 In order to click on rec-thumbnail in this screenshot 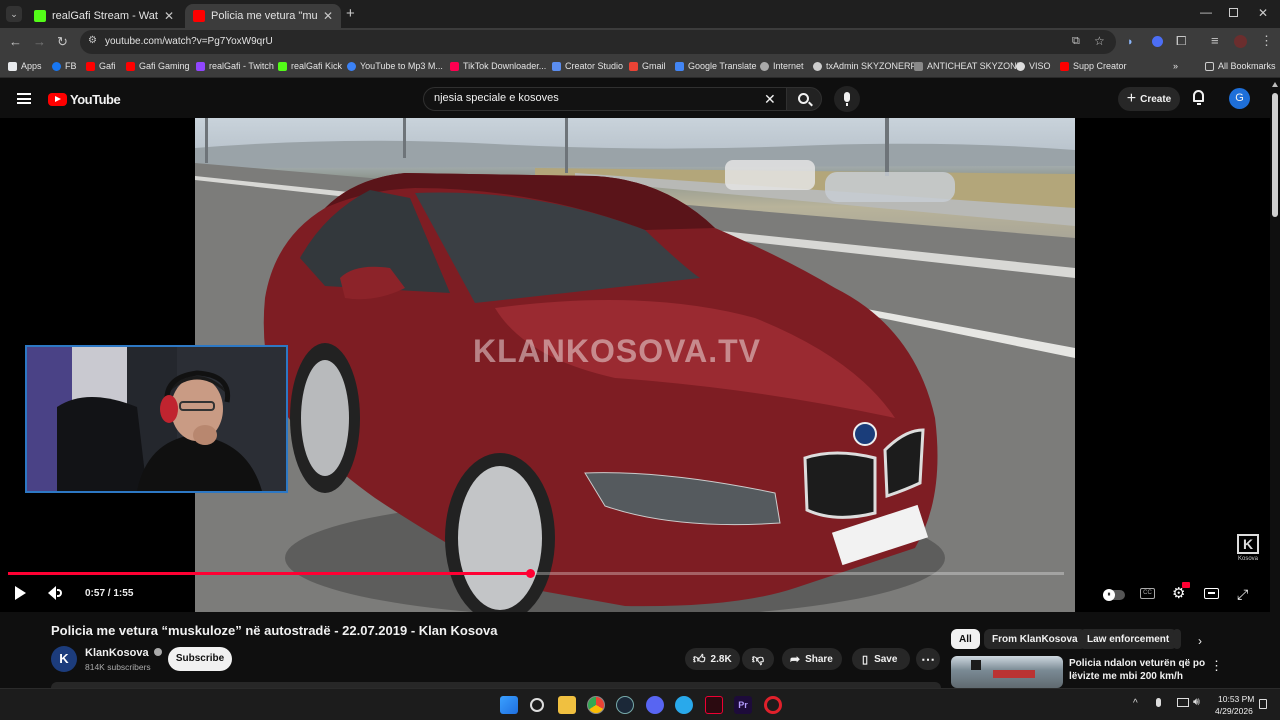, I will do `click(1007, 672)`.